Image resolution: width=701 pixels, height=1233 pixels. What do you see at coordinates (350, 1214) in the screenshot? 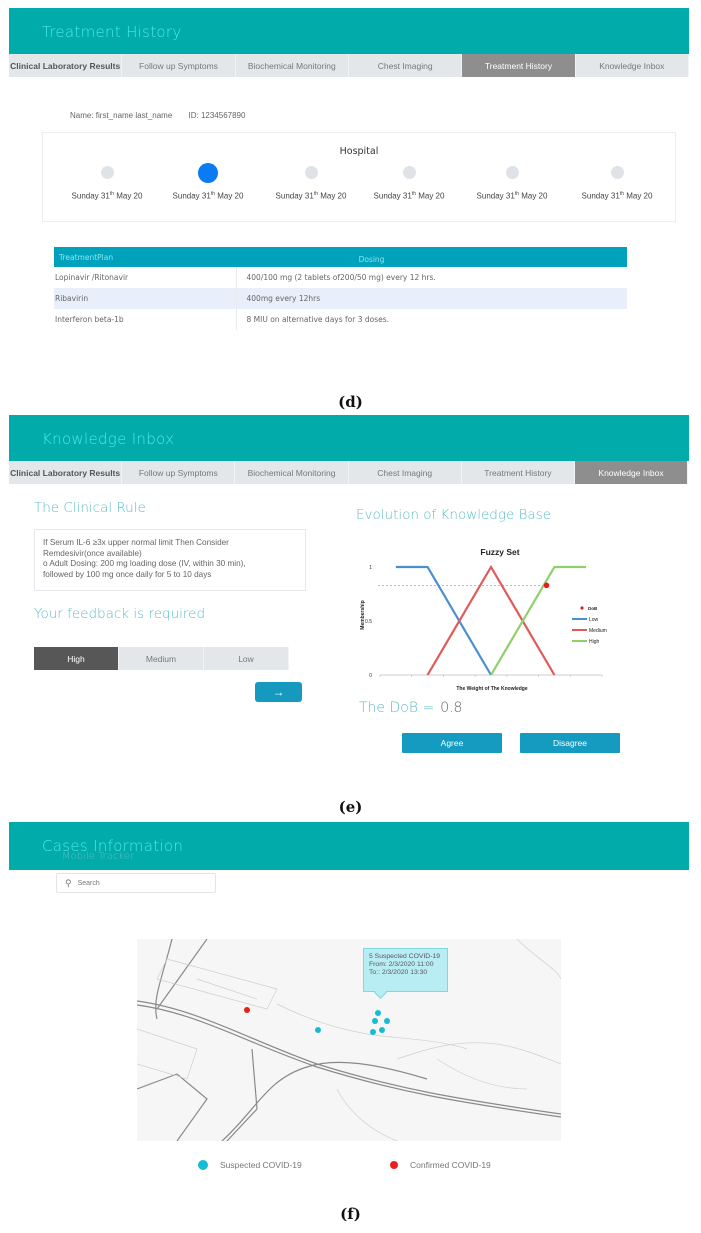
I see `figure-caption-f: (f)` at bounding box center [350, 1214].